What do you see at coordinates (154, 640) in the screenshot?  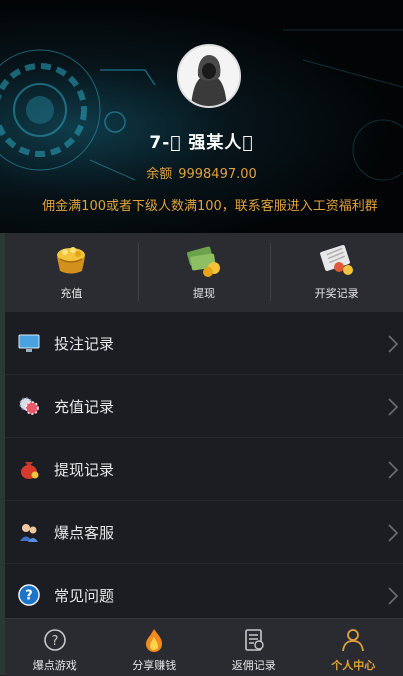 I see `flame-icon` at bounding box center [154, 640].